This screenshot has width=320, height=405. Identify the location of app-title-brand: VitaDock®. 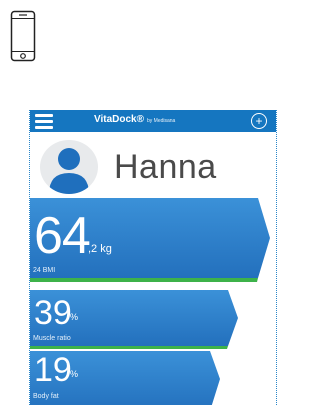
(119, 119).